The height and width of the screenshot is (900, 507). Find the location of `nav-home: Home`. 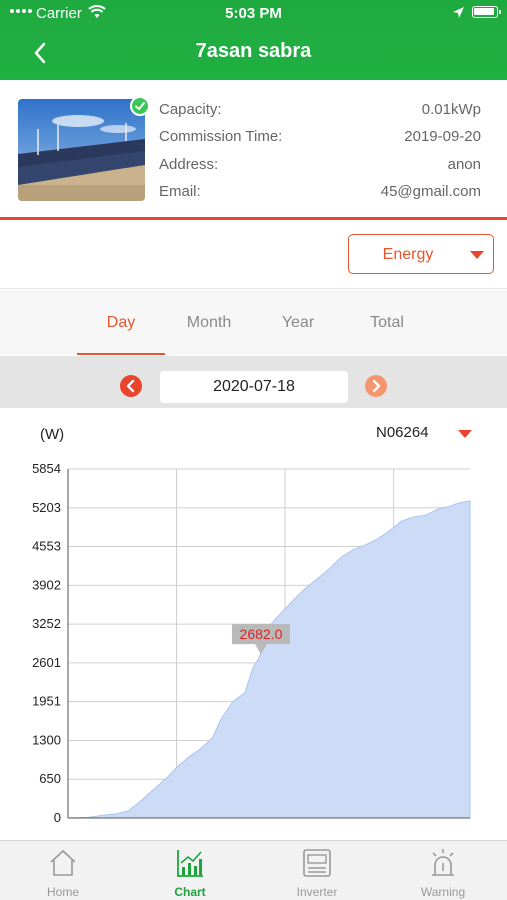

nav-home: Home is located at coordinates (63, 870).